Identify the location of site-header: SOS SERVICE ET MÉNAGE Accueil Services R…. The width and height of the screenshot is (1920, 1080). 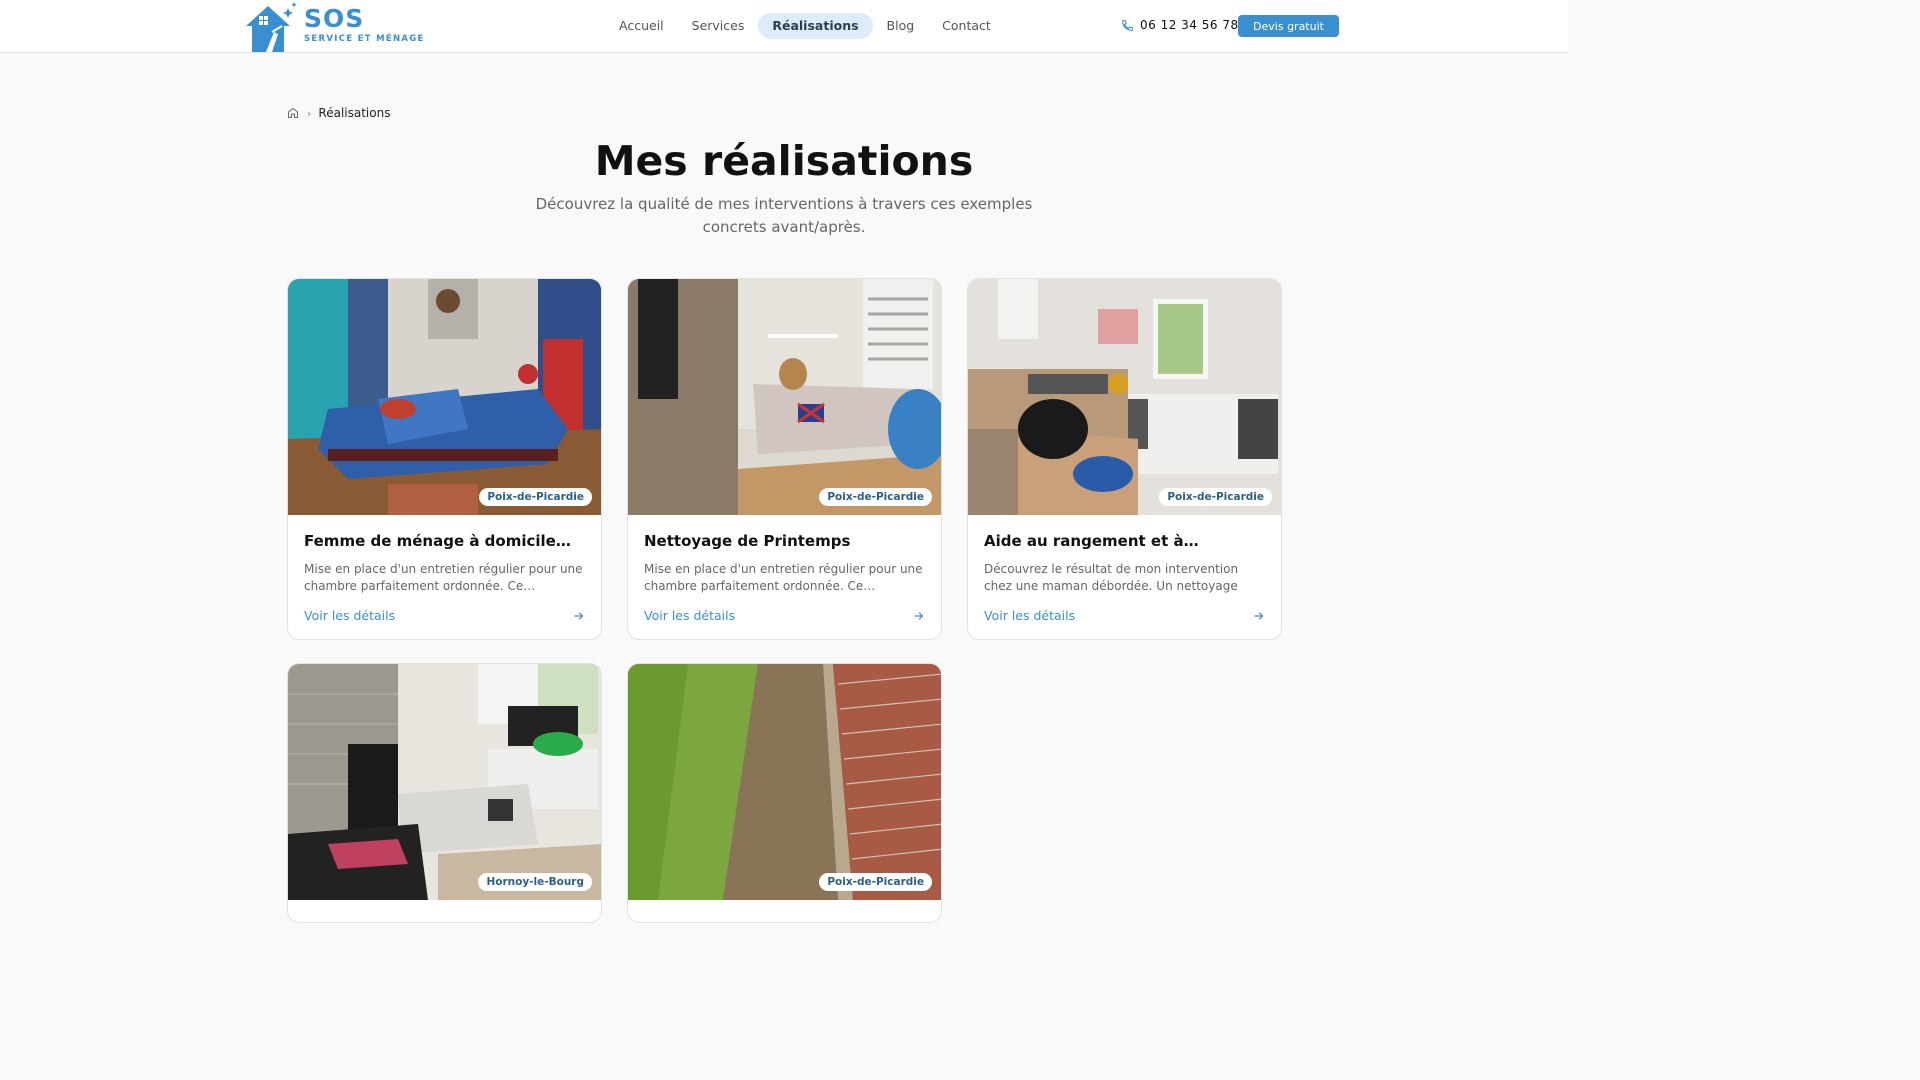
(784, 26).